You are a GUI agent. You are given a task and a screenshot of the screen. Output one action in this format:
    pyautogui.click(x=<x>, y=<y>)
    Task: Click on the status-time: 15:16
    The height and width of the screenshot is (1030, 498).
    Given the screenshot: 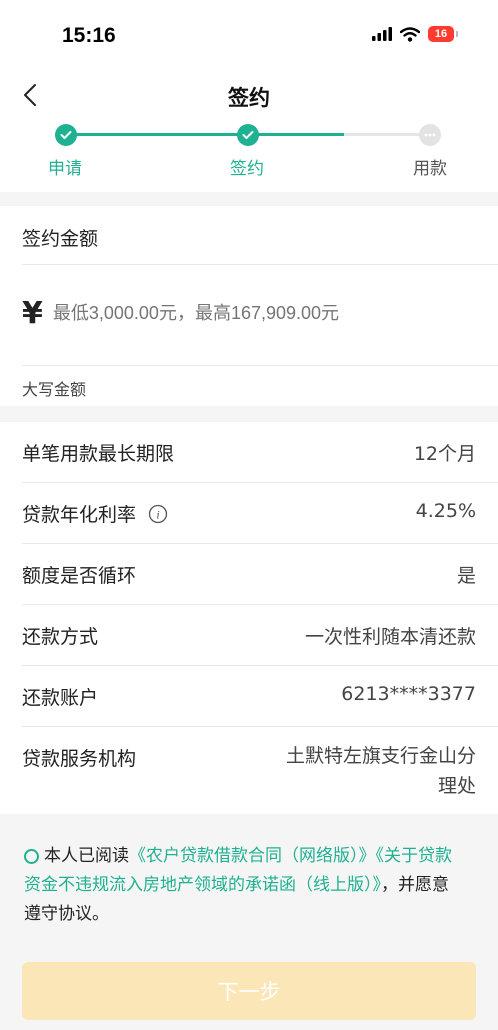 What is the action you would take?
    pyautogui.click(x=89, y=35)
    